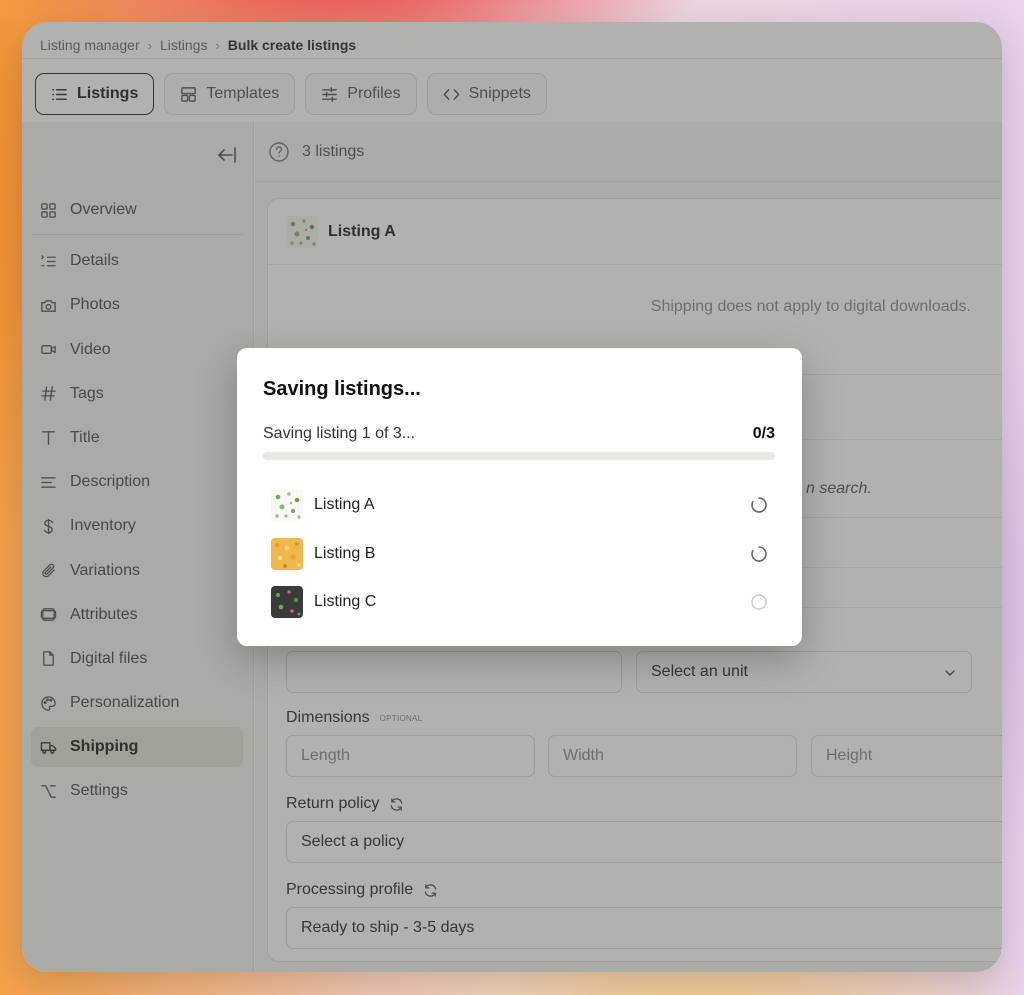 This screenshot has width=1024, height=995. What do you see at coordinates (287, 505) in the screenshot?
I see `listing-a-thumbnail` at bounding box center [287, 505].